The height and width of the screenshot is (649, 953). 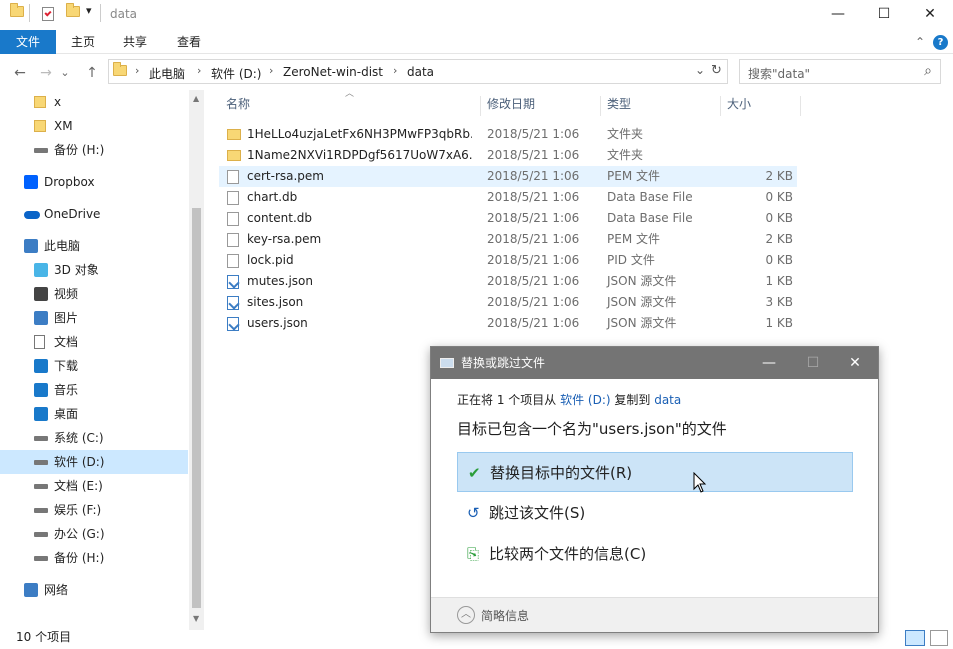 What do you see at coordinates (884, 15) in the screenshot?
I see `maximize-button: ☐` at bounding box center [884, 15].